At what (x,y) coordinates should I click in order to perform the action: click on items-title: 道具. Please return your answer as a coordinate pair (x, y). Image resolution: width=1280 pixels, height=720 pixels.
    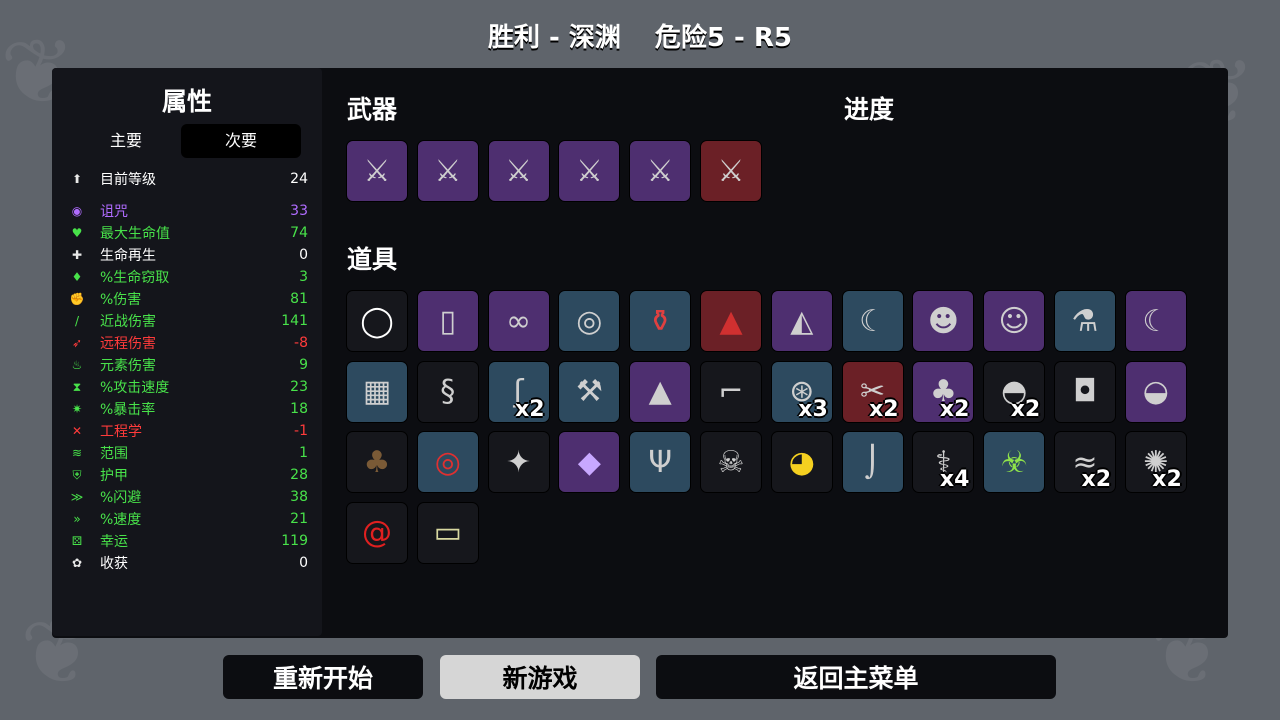
    Looking at the image, I should click on (372, 259).